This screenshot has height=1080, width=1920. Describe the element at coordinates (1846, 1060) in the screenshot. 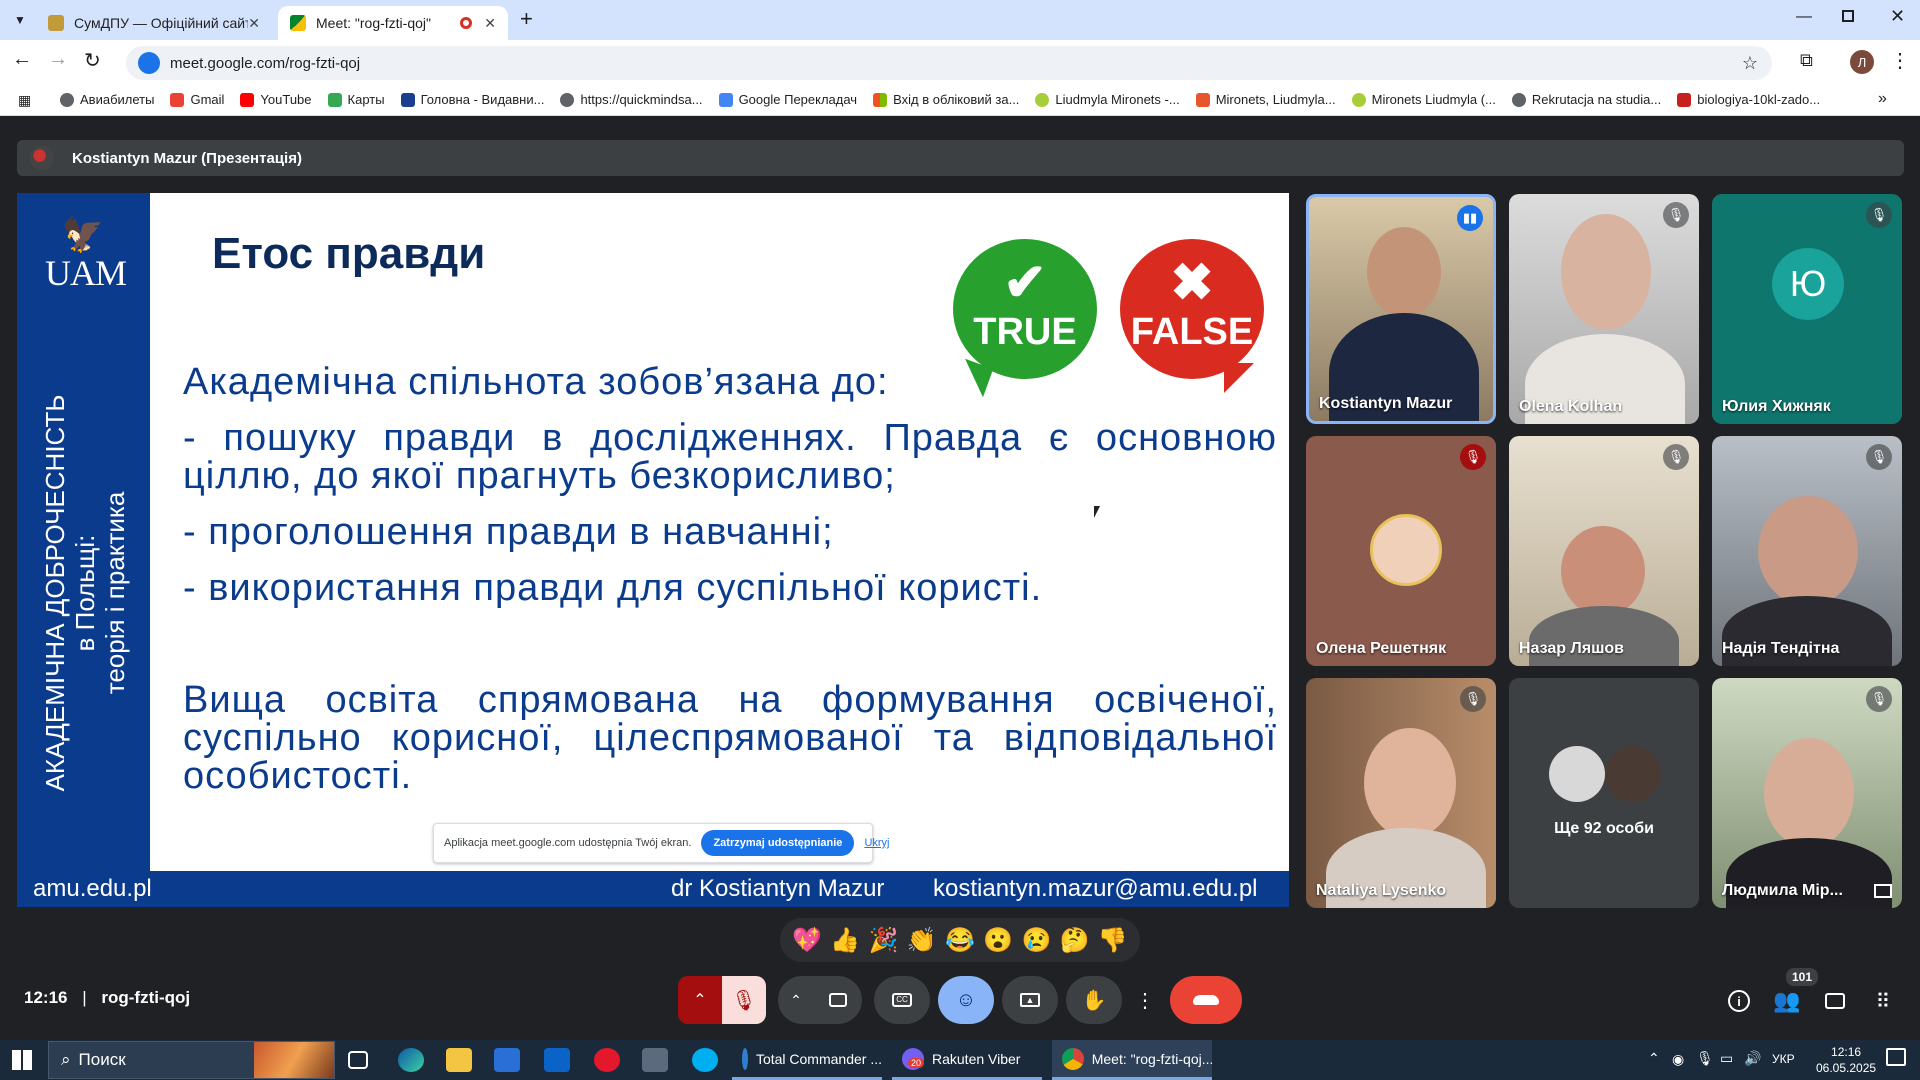

I see `tray-clock: 12:16 06.05.2025` at that location.